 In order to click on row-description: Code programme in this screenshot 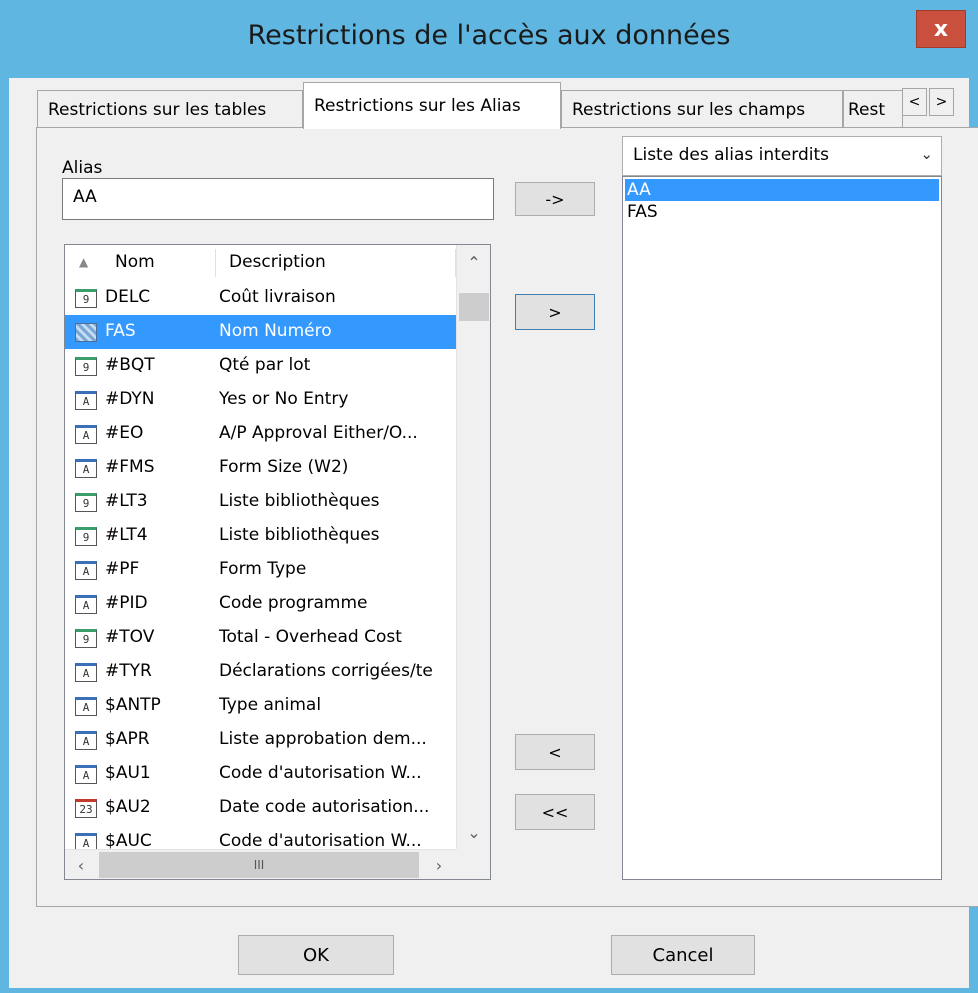, I will do `click(293, 603)`.